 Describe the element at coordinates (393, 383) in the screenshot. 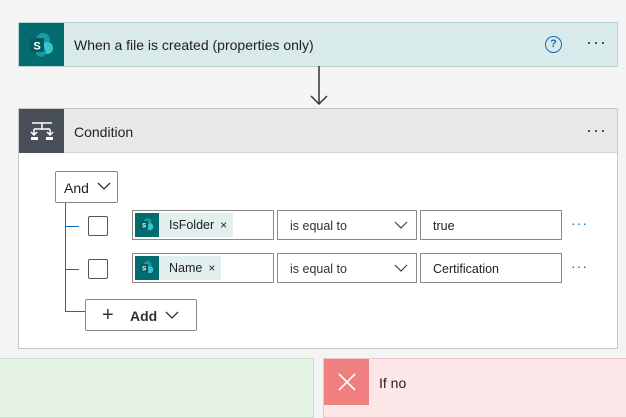

I see `if-no-title: If no` at that location.